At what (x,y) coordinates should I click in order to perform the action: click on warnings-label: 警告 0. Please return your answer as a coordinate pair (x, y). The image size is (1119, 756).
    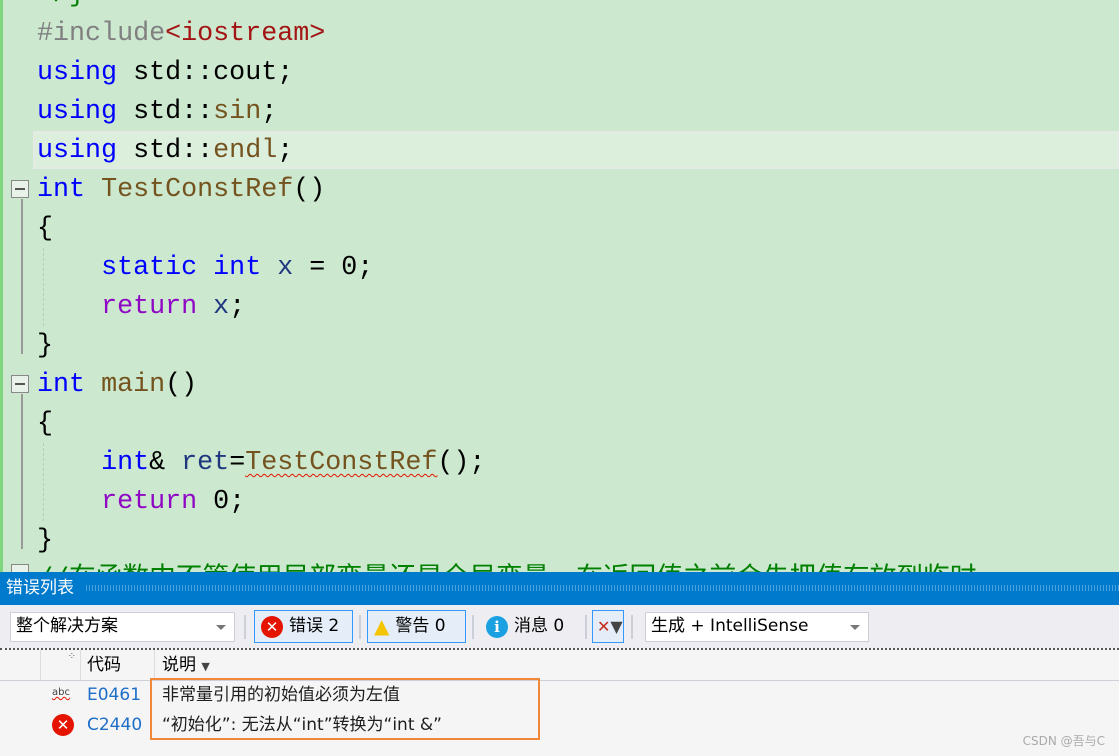
    Looking at the image, I should click on (420, 626).